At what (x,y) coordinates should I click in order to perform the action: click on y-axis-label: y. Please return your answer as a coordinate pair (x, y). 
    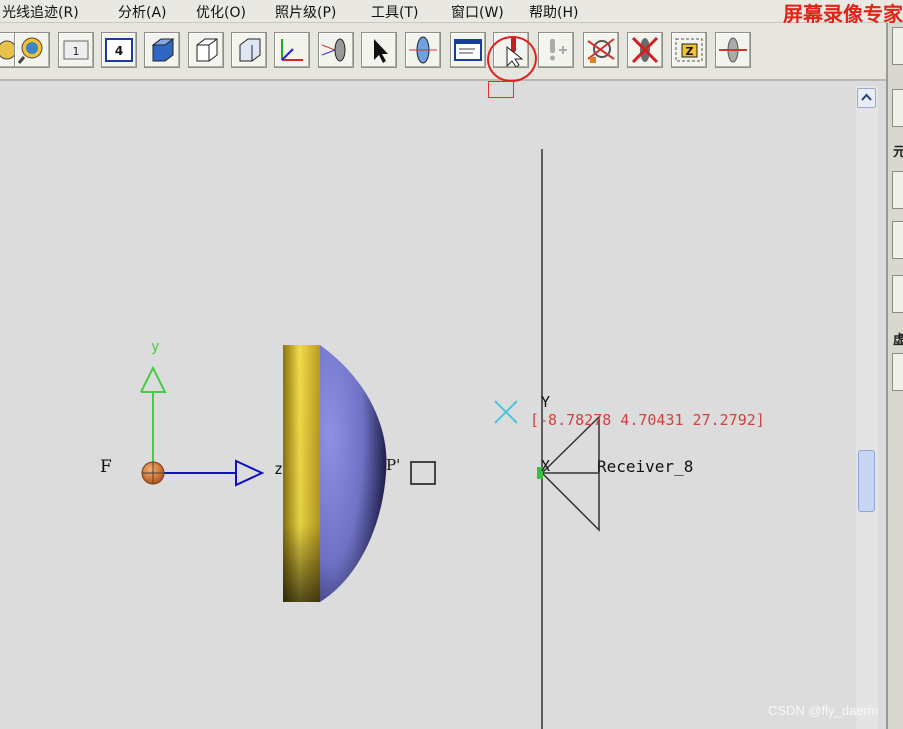
    Looking at the image, I should click on (155, 347).